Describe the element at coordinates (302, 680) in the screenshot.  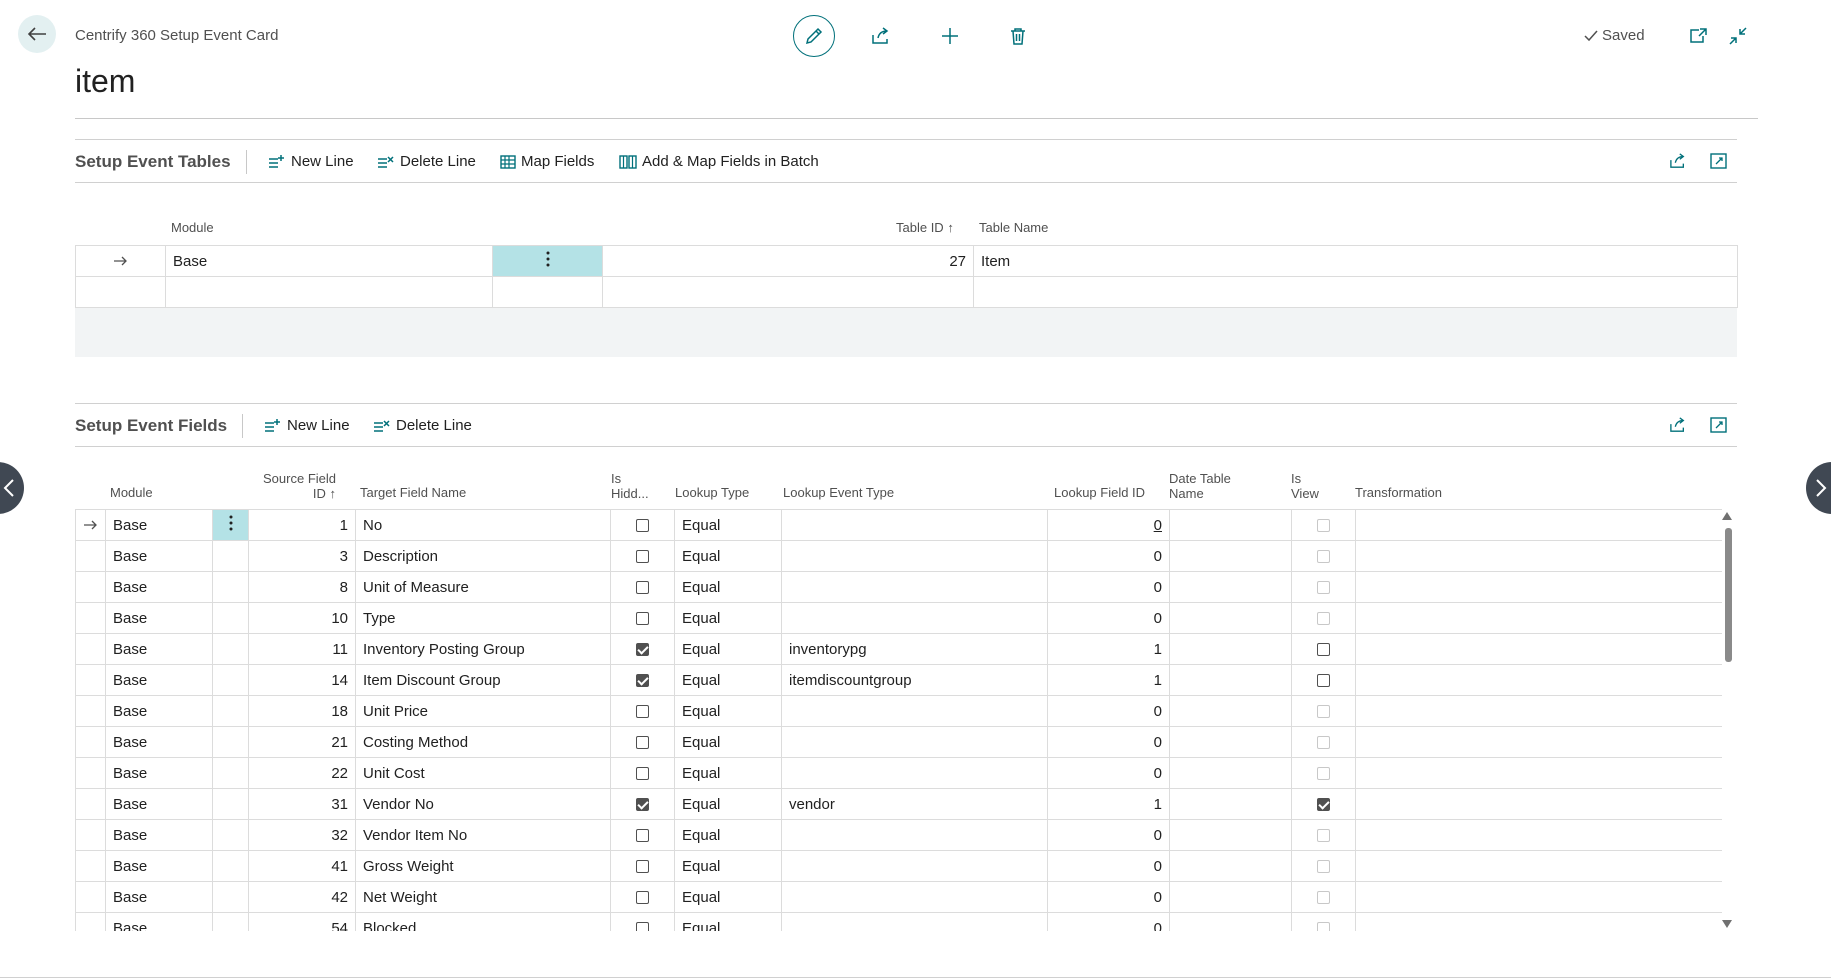
I see `cell-source-field-id: 14` at that location.